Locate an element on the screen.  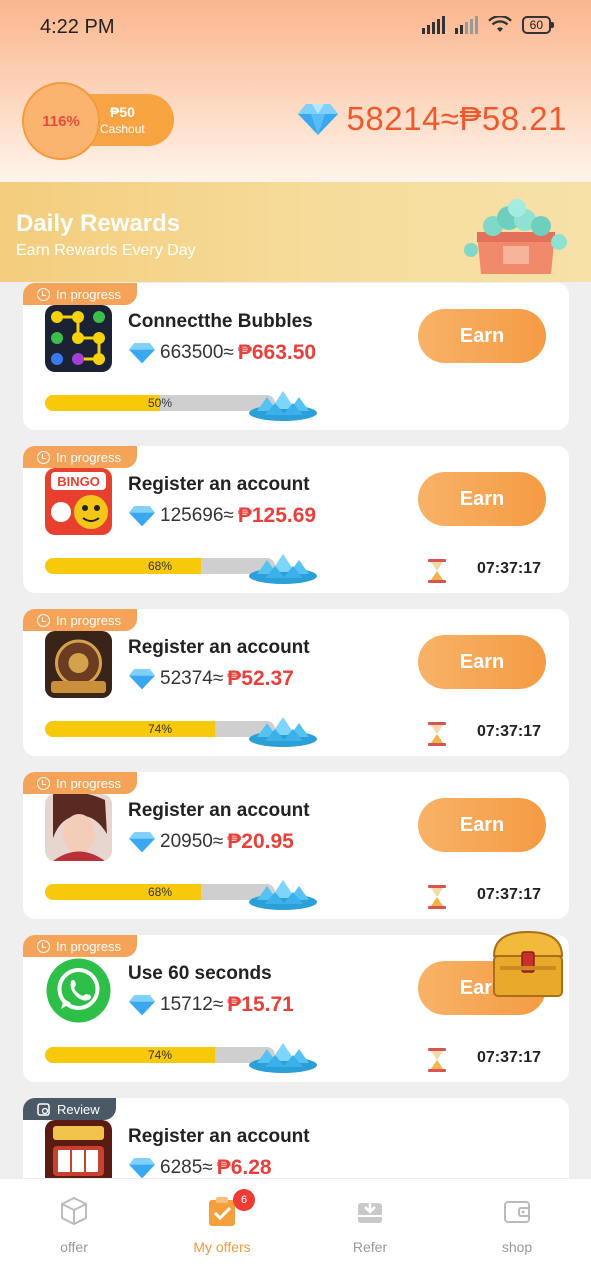
task-reward: 52374≈ ₱52.37 is located at coordinates (211, 679).